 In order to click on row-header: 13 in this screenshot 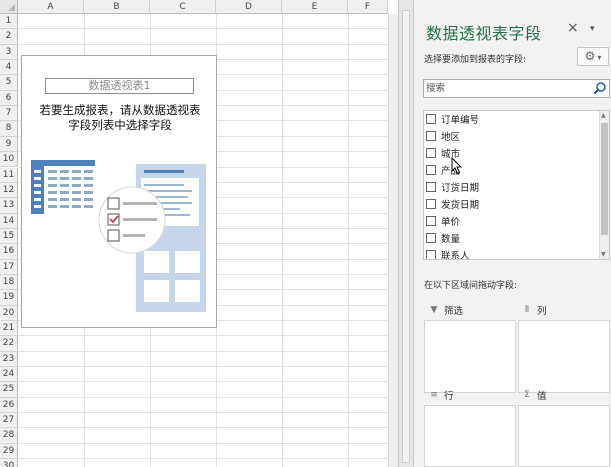, I will do `click(9, 206)`.